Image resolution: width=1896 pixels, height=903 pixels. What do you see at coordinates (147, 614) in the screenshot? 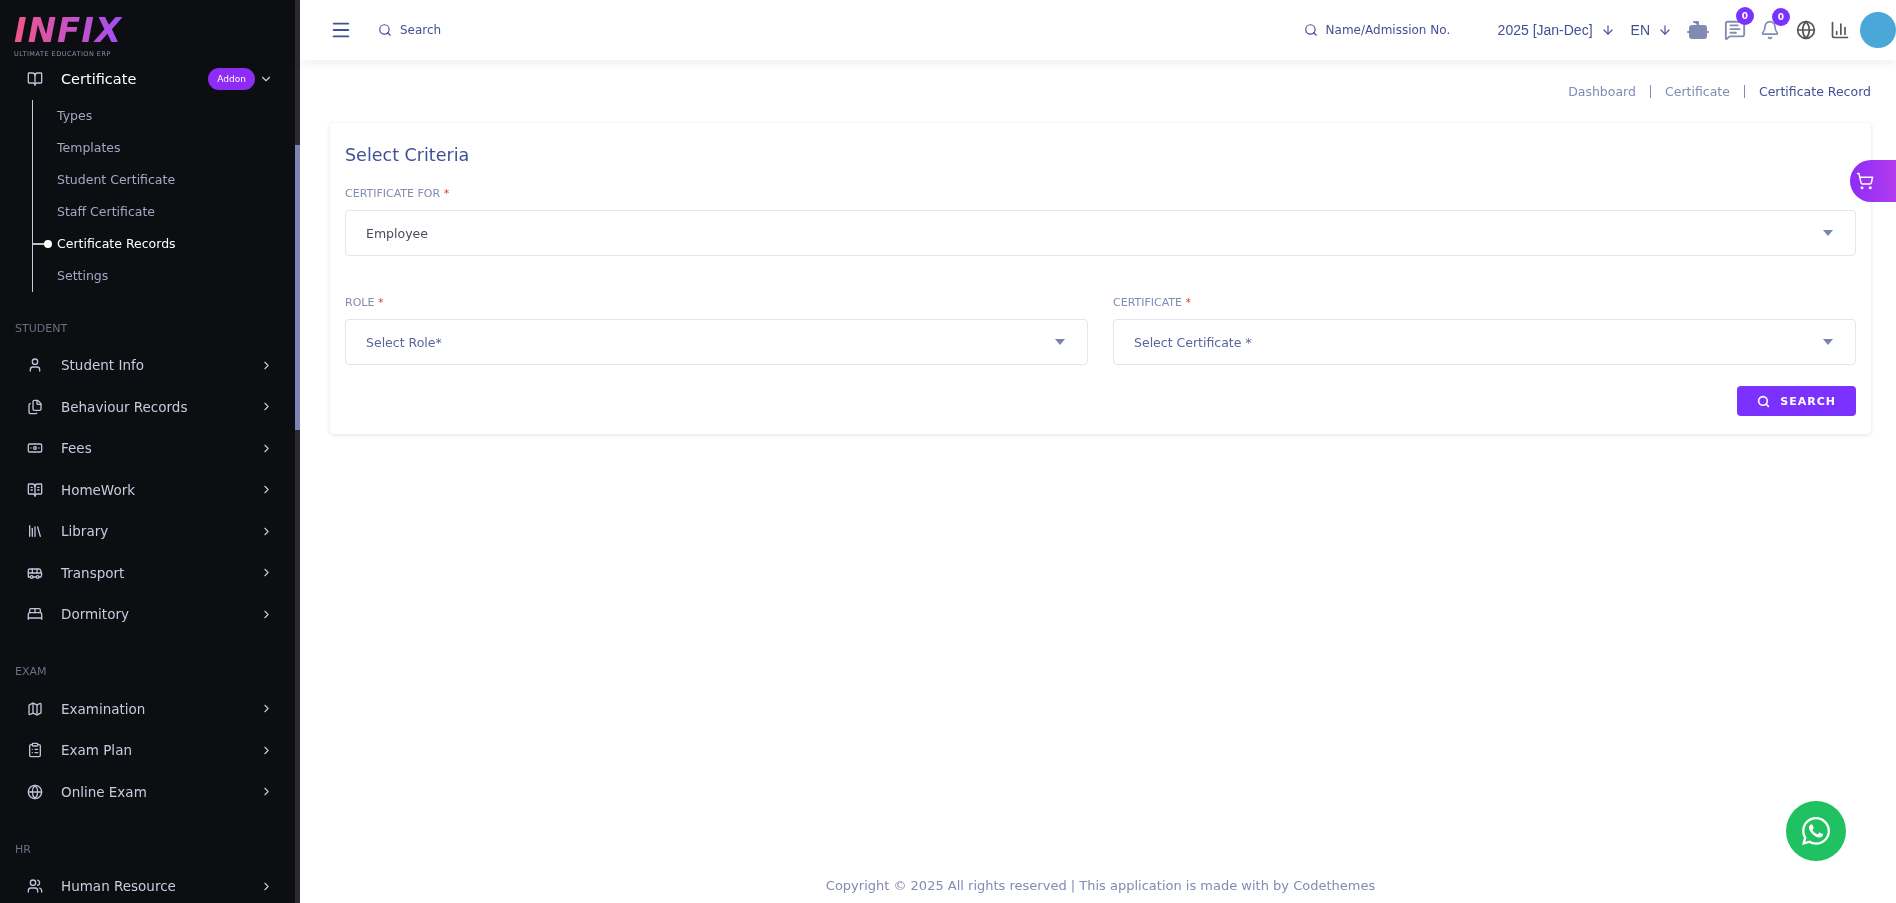
I see `sidebar-item: Dormitory` at bounding box center [147, 614].